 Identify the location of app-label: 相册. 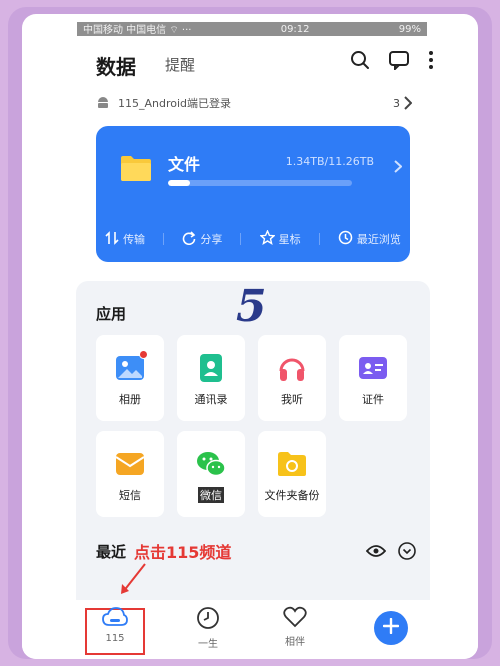
(130, 399).